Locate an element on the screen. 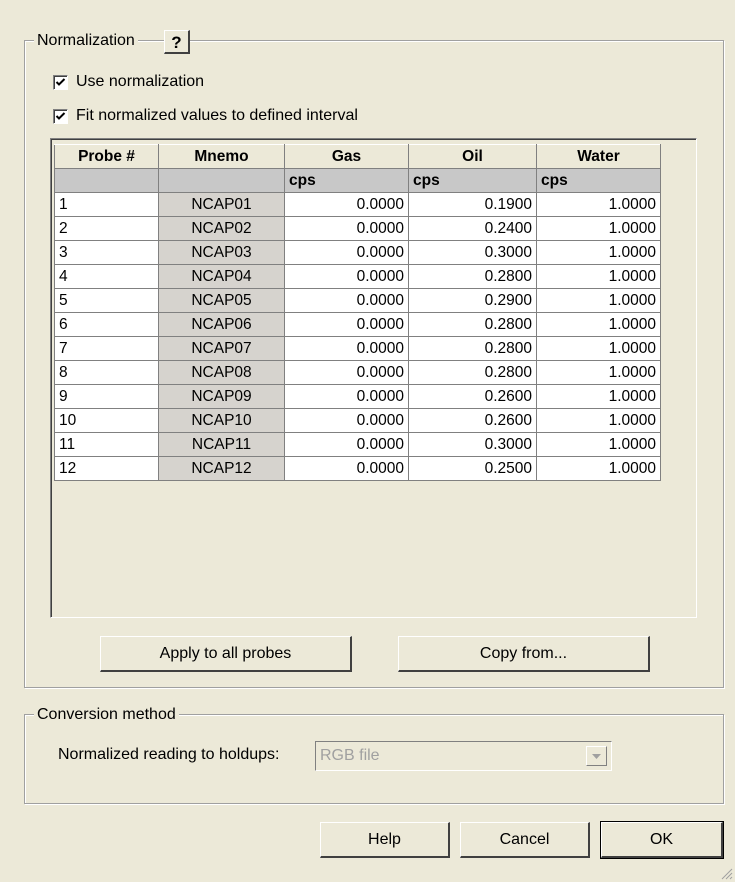  mnemo-cell: NCAP09 is located at coordinates (221, 396).